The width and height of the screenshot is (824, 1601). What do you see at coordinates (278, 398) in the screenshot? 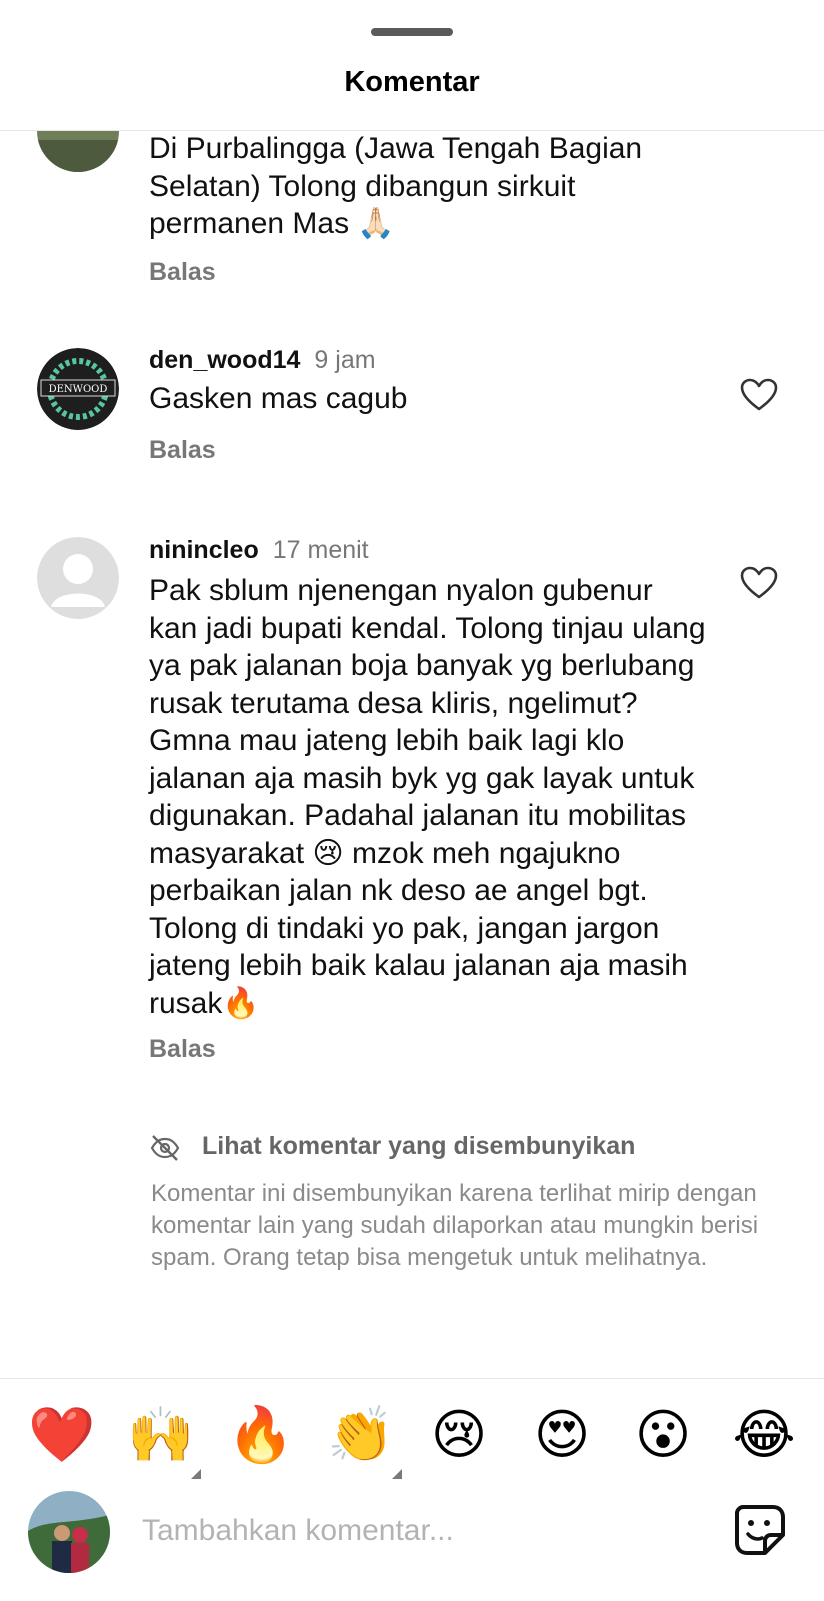
I see `comment-text: Gasken mas cagub` at bounding box center [278, 398].